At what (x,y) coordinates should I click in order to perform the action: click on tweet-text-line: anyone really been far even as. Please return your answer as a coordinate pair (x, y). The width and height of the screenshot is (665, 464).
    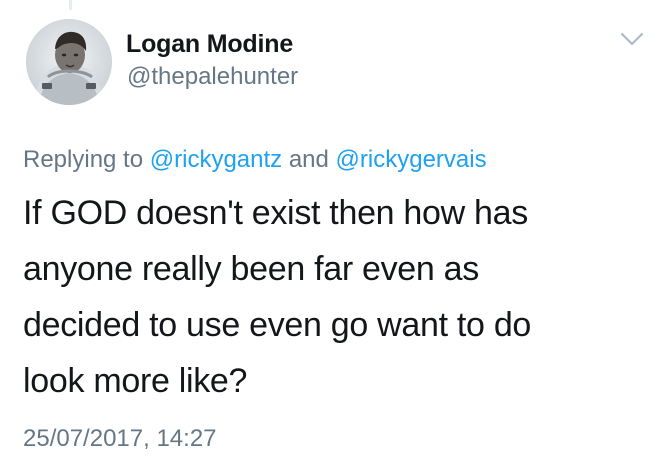
    Looking at the image, I should click on (251, 269).